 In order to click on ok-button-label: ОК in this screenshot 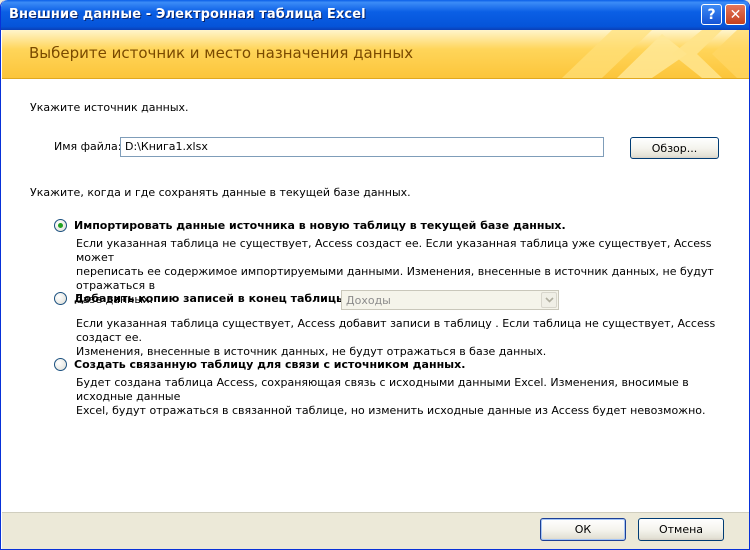, I will do `click(583, 529)`.